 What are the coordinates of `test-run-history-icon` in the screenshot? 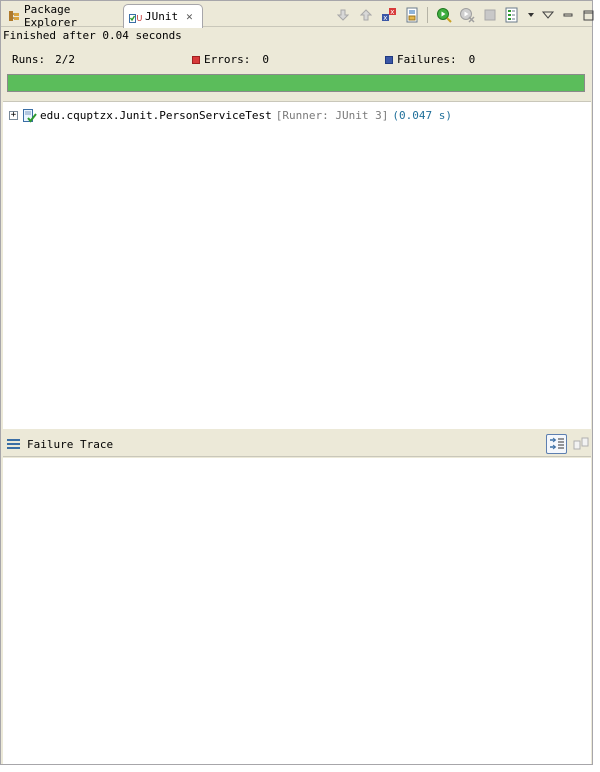 It's located at (512, 15).